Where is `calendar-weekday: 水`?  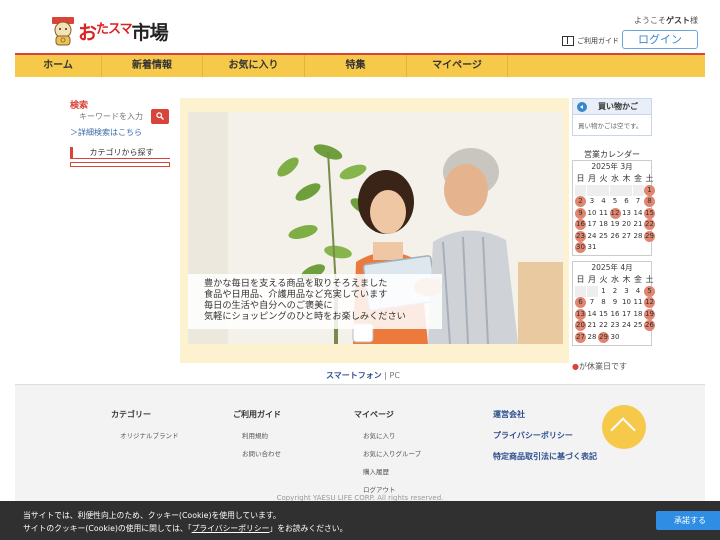
calendar-weekday: 水 is located at coordinates (615, 178).